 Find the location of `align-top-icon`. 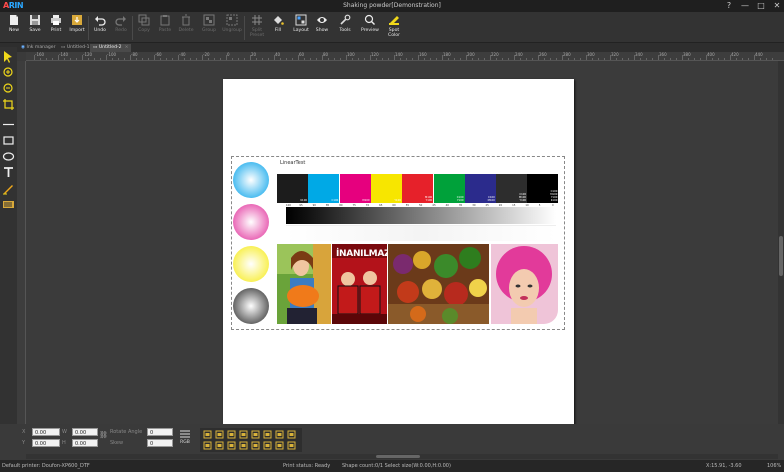

align-top-icon is located at coordinates (207, 434).